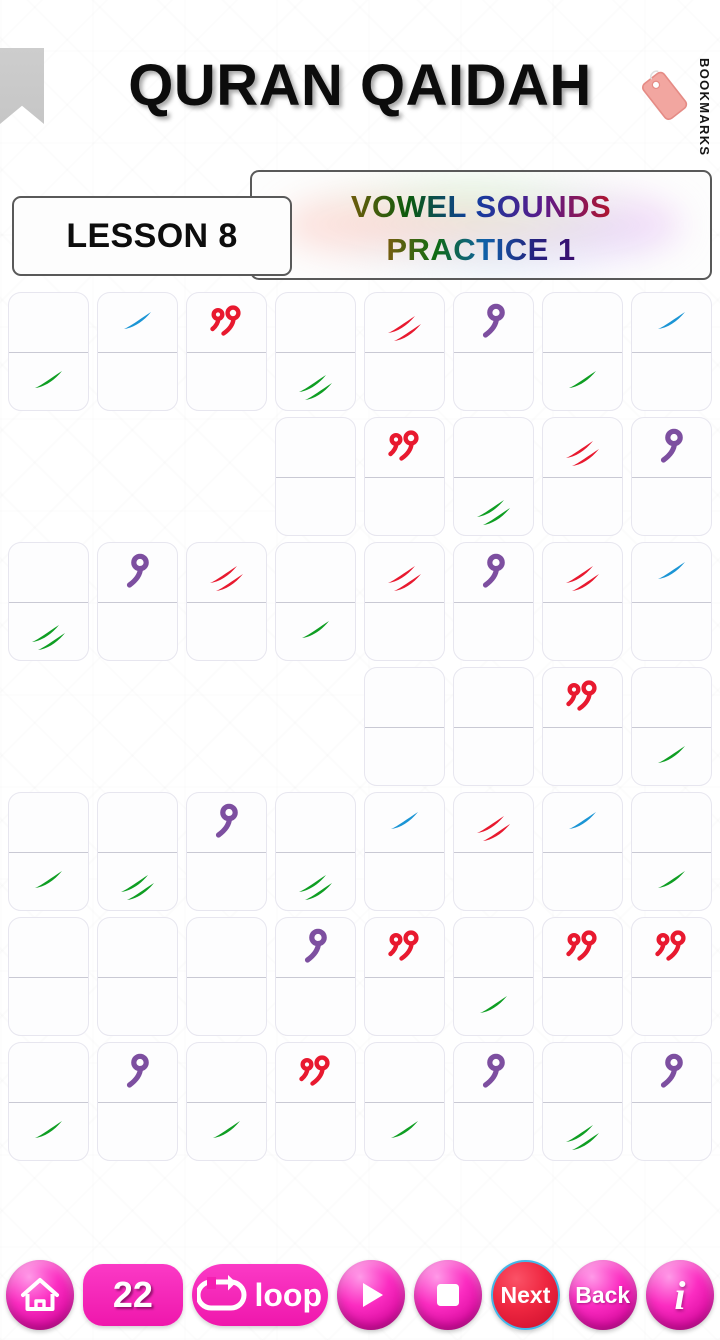 This screenshot has height=1340, width=720. Describe the element at coordinates (152, 236) in the screenshot. I see `lesson-badge: LESSON 8` at that location.